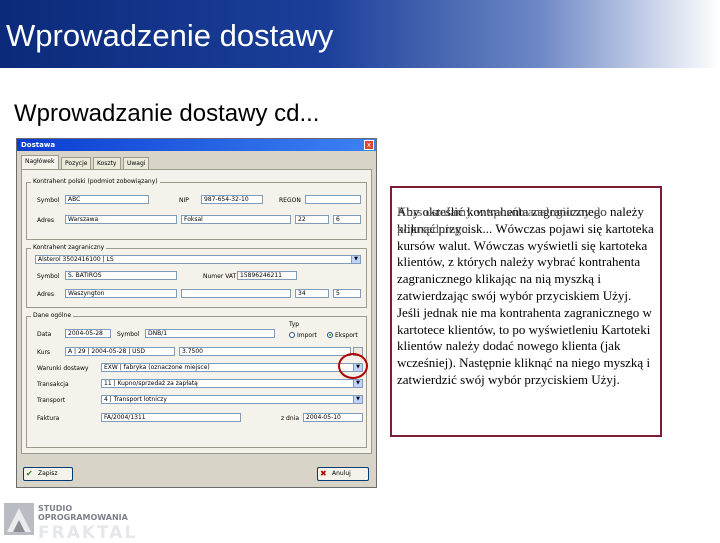 This screenshot has height=543, width=720. What do you see at coordinates (52, 315) in the screenshot?
I see `group-title: Dane ogólne` at bounding box center [52, 315].